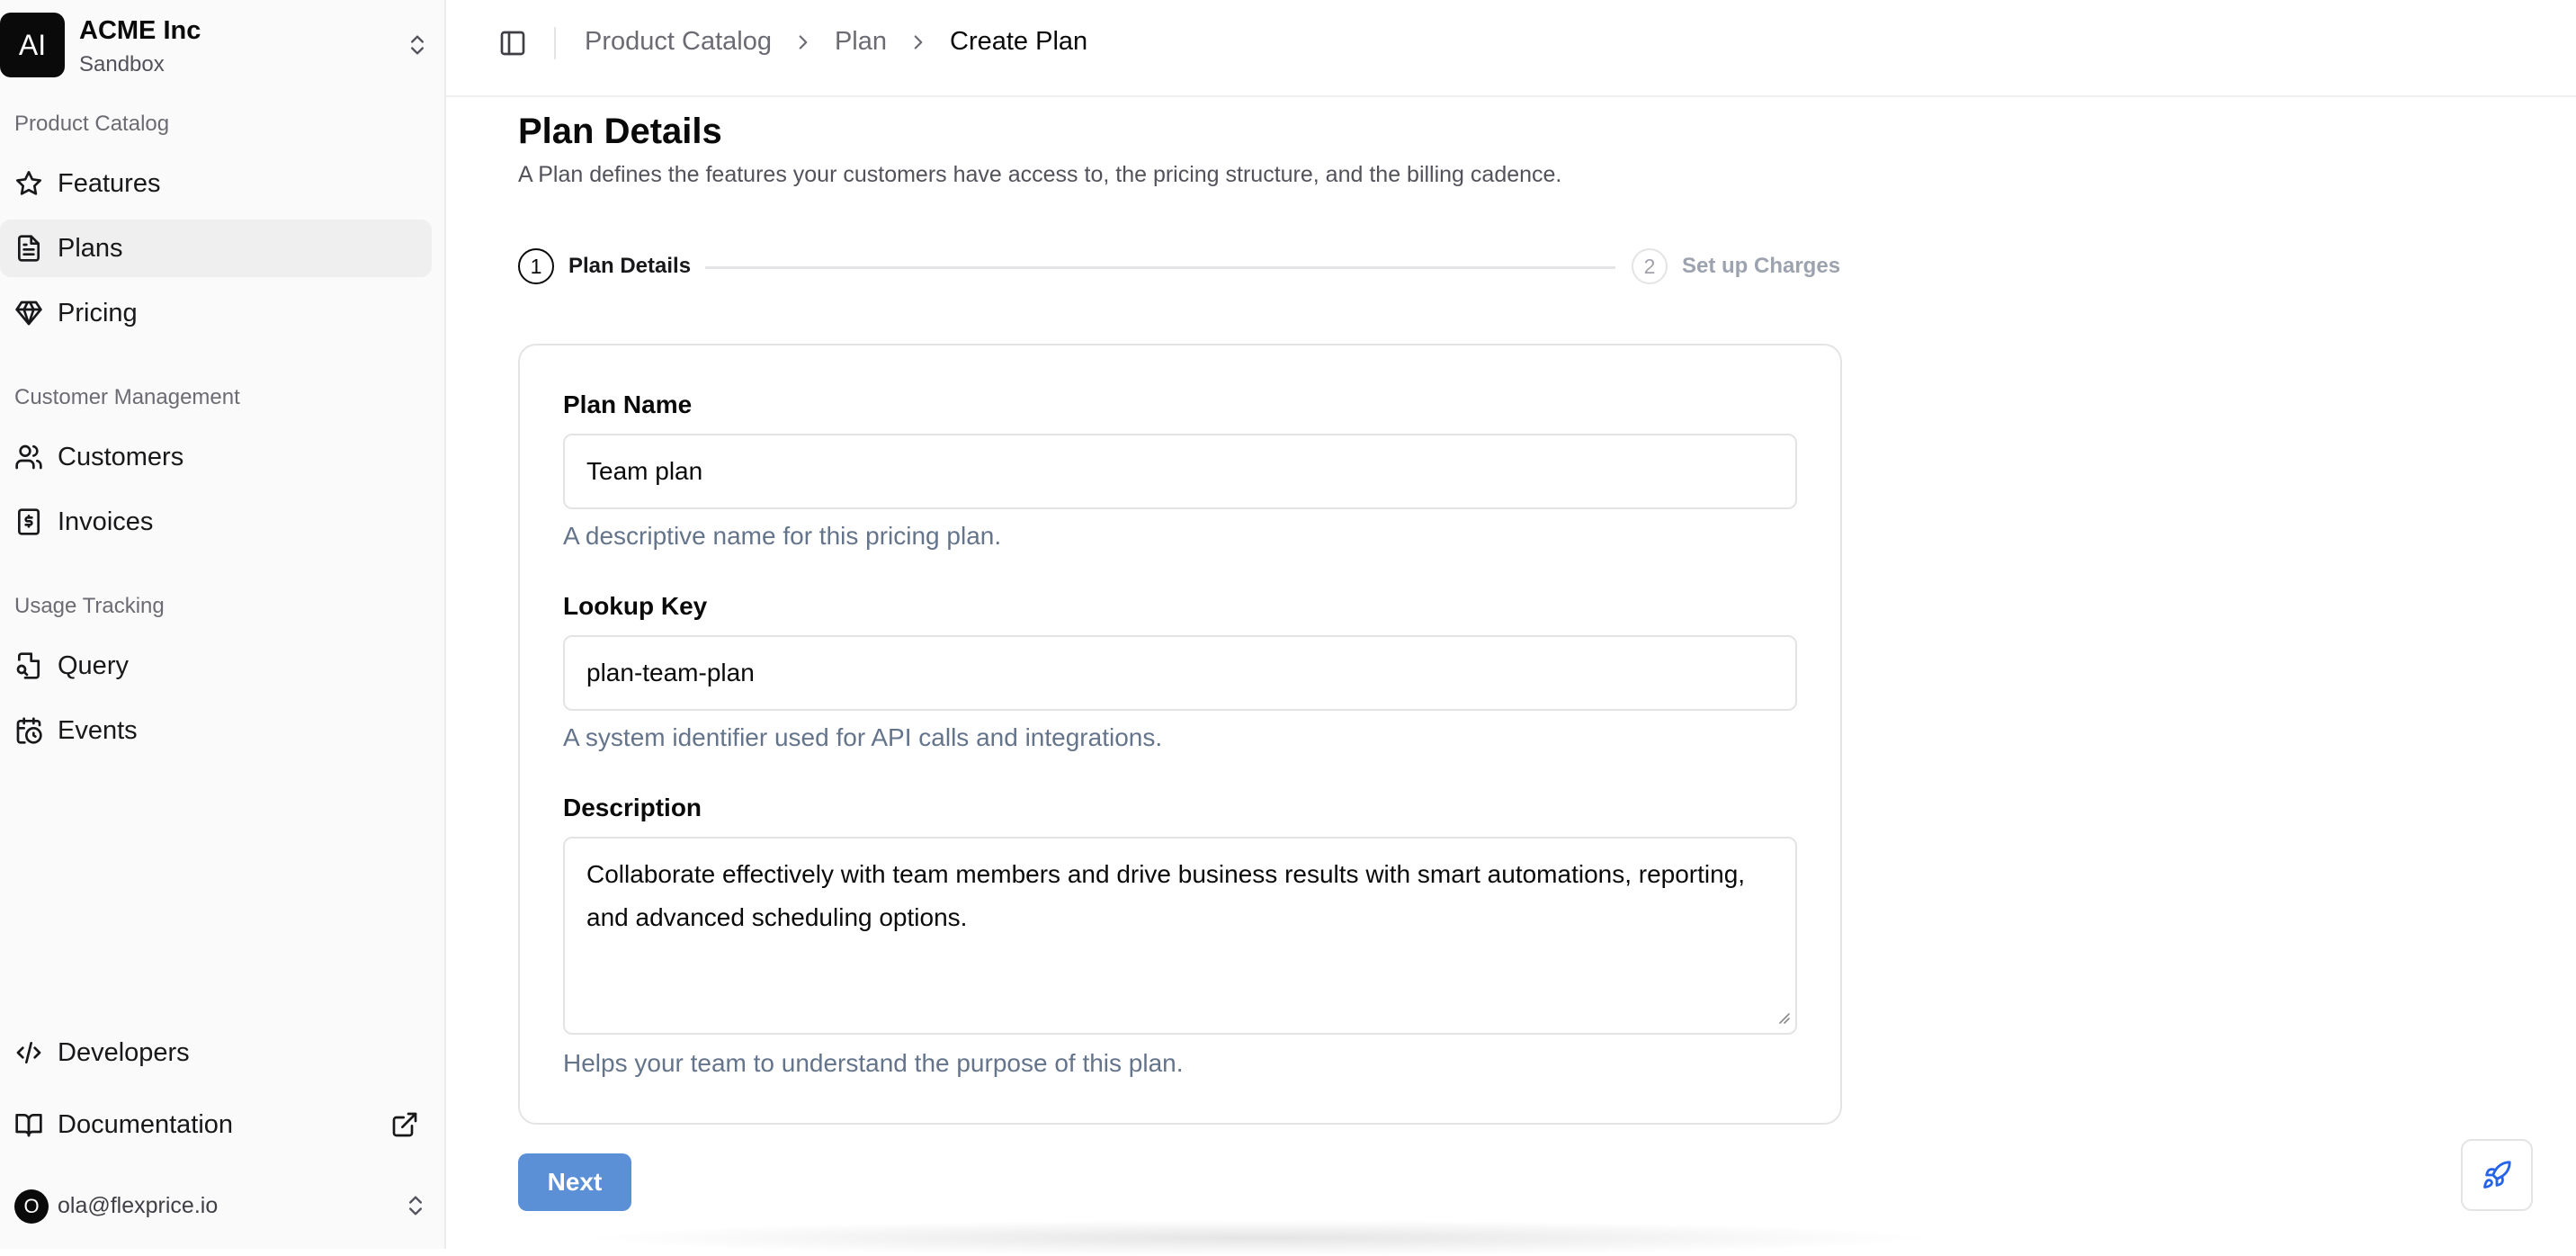  What do you see at coordinates (89, 606) in the screenshot?
I see `nav-group-usage-tracking: Usage Tracking` at bounding box center [89, 606].